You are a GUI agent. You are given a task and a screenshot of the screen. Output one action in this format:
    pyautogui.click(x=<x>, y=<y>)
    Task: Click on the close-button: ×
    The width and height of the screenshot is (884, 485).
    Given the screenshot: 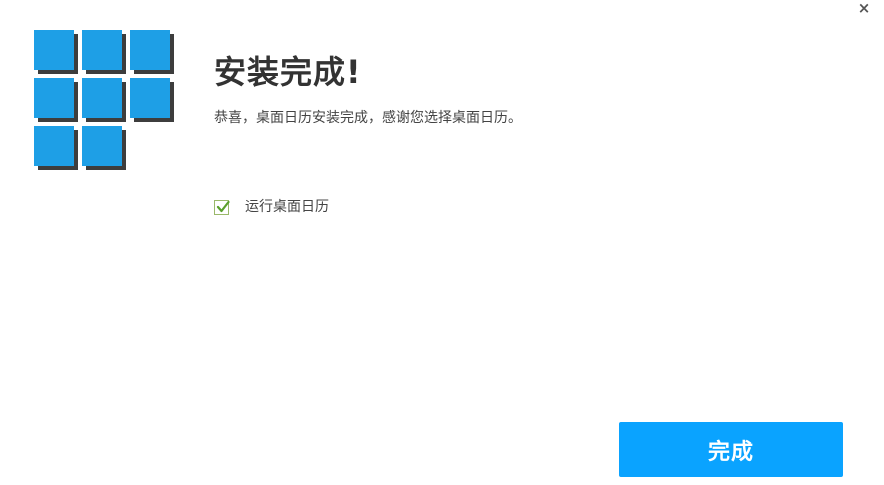 What is the action you would take?
    pyautogui.click(x=864, y=8)
    